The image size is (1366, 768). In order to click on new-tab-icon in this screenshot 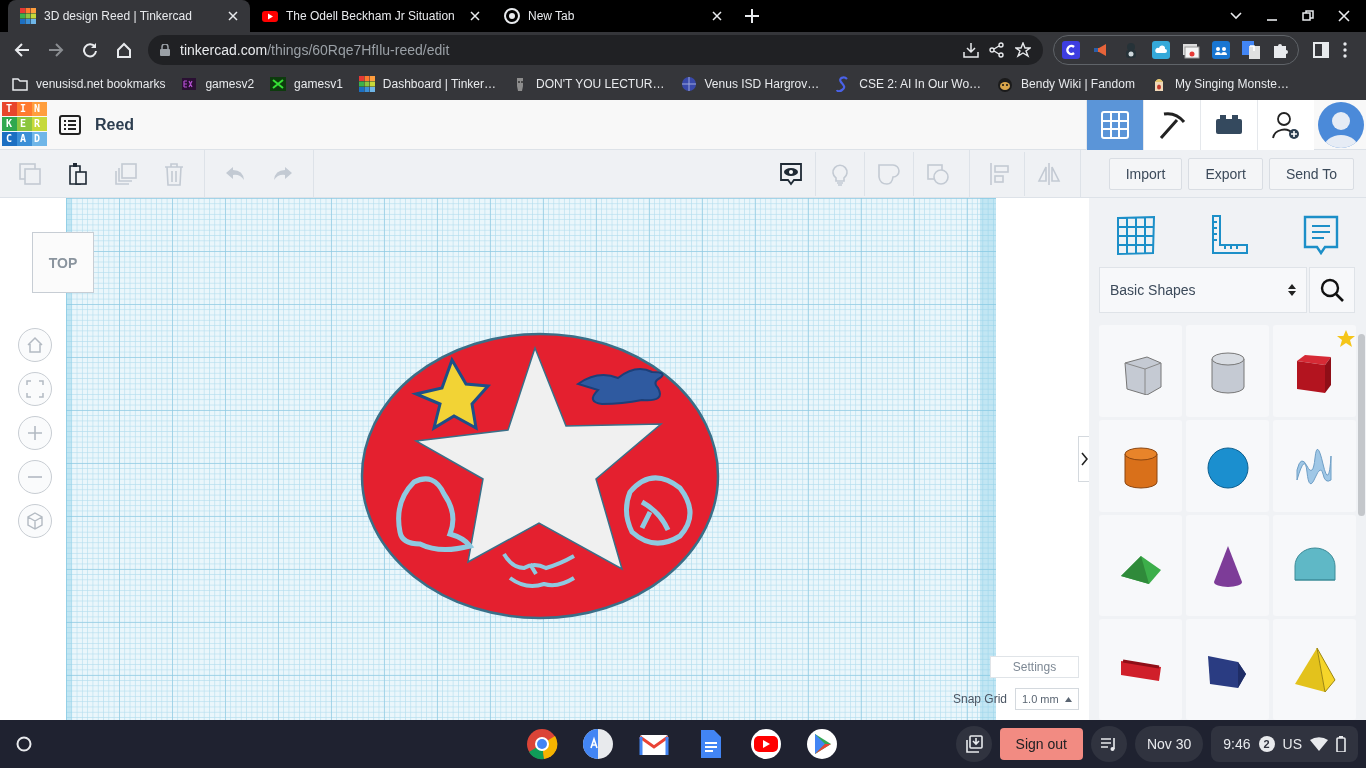, I will do `click(752, 16)`.